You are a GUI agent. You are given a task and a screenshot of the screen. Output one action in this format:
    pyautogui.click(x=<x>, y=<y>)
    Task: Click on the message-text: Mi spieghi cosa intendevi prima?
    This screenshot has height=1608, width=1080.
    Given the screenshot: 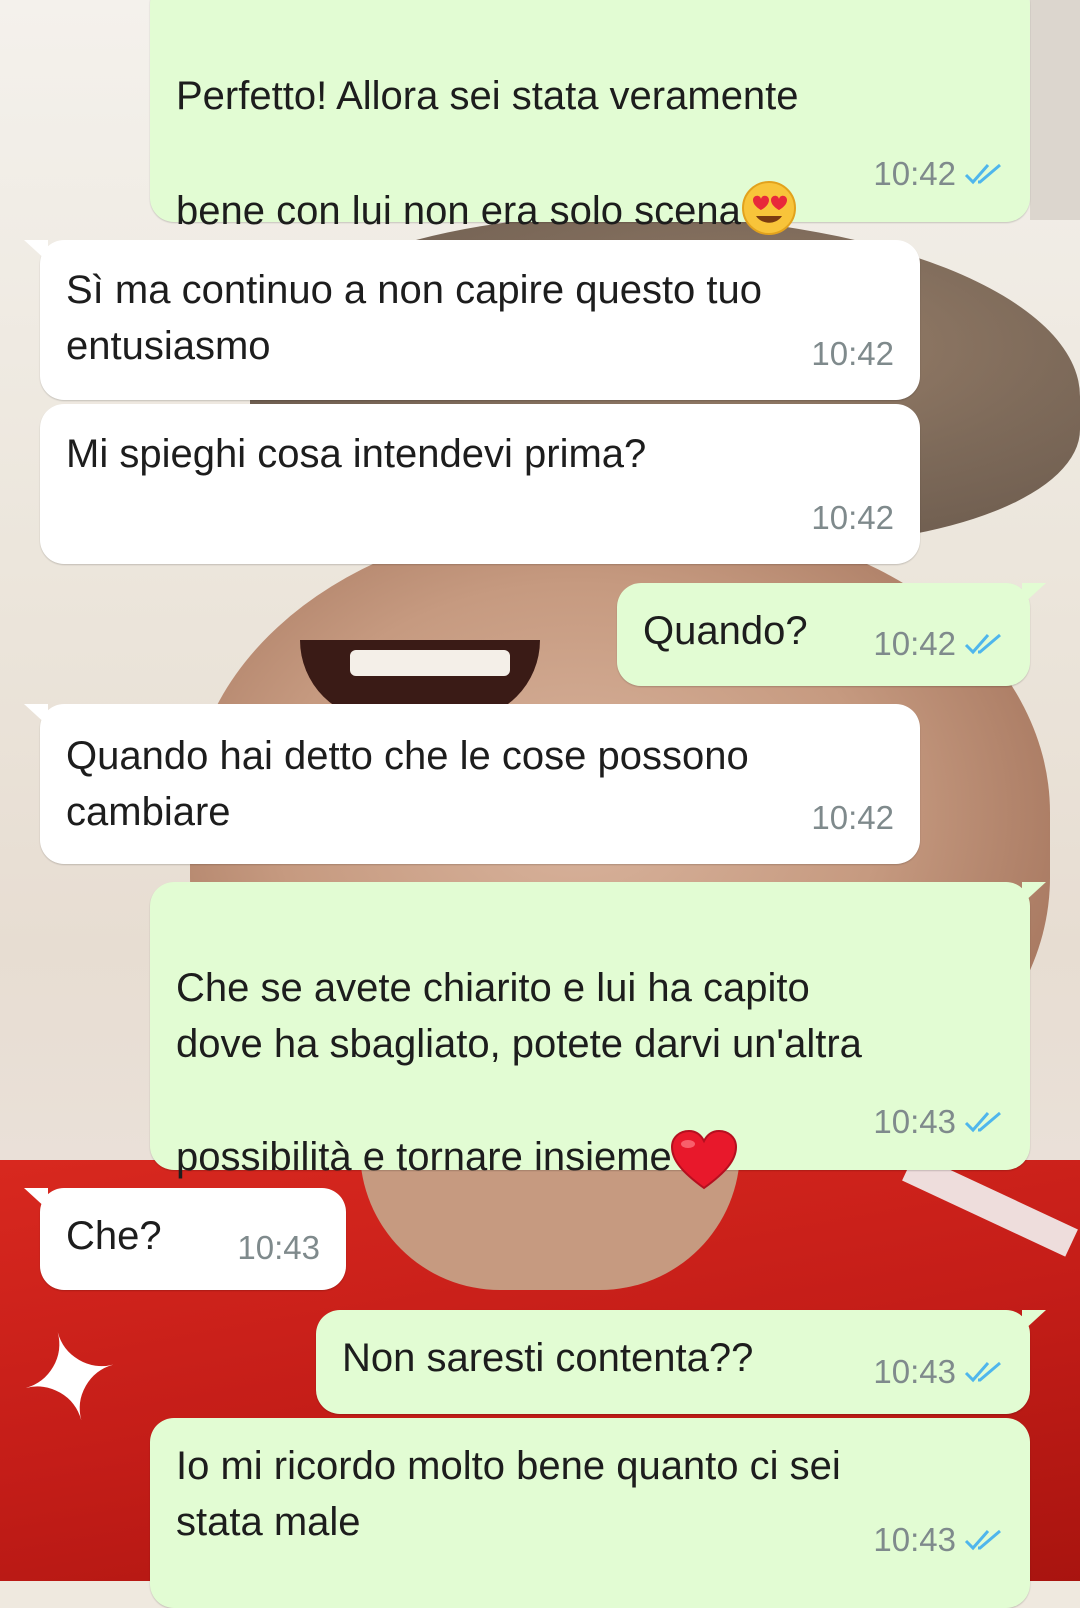 What is the action you would take?
    pyautogui.click(x=356, y=454)
    